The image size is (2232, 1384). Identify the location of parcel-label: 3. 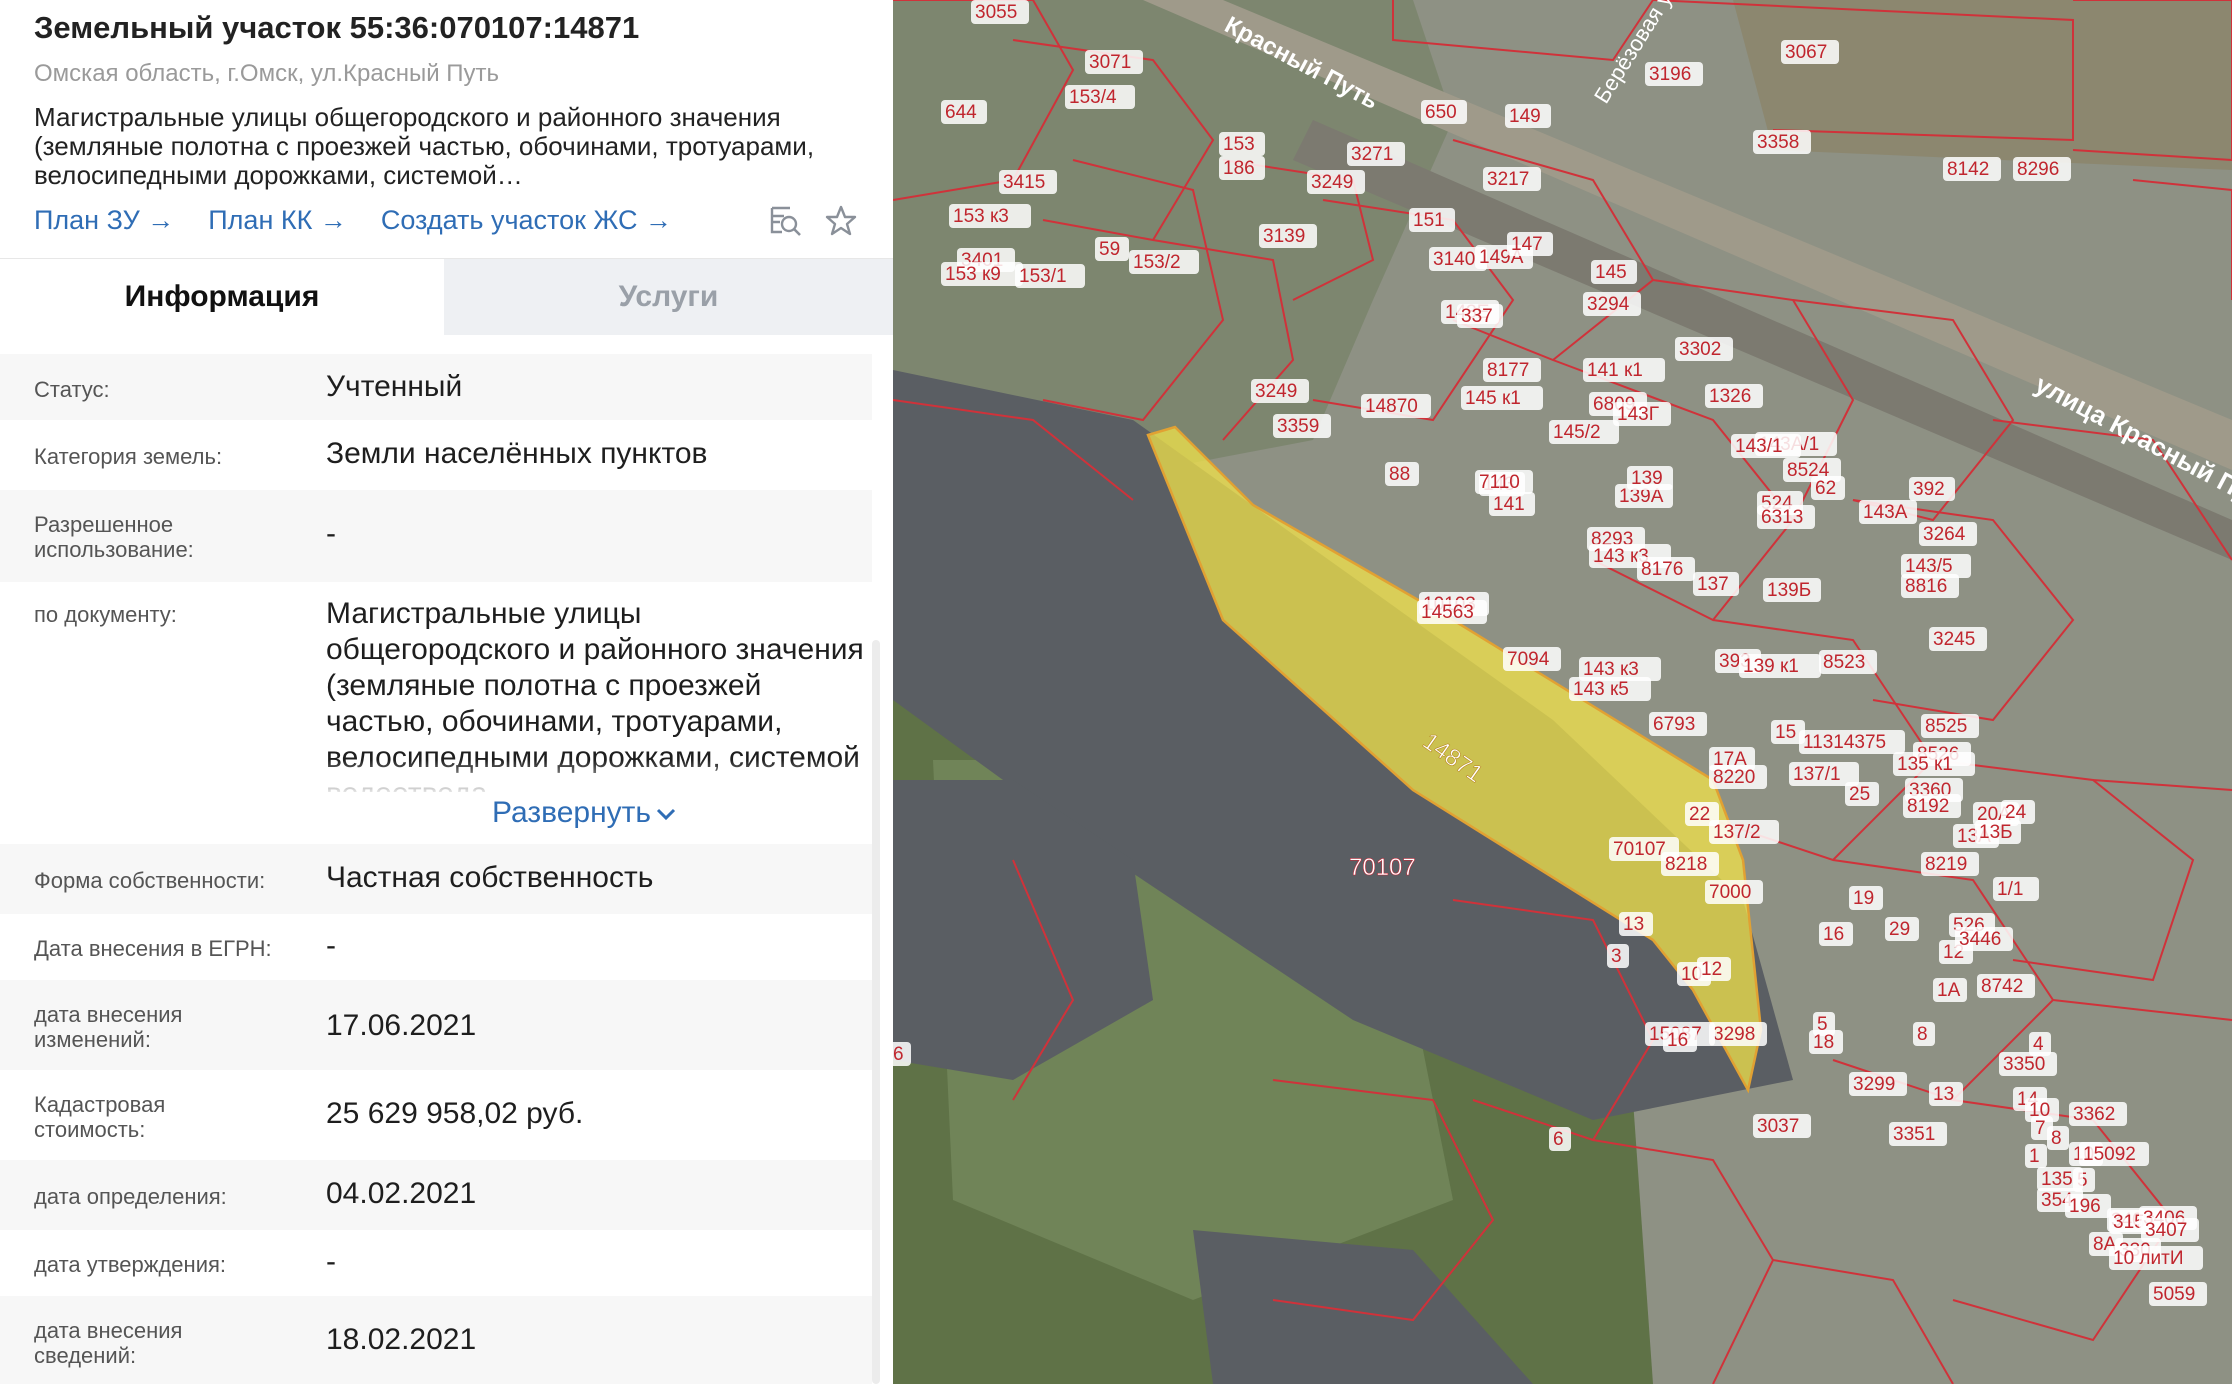
(1618, 956).